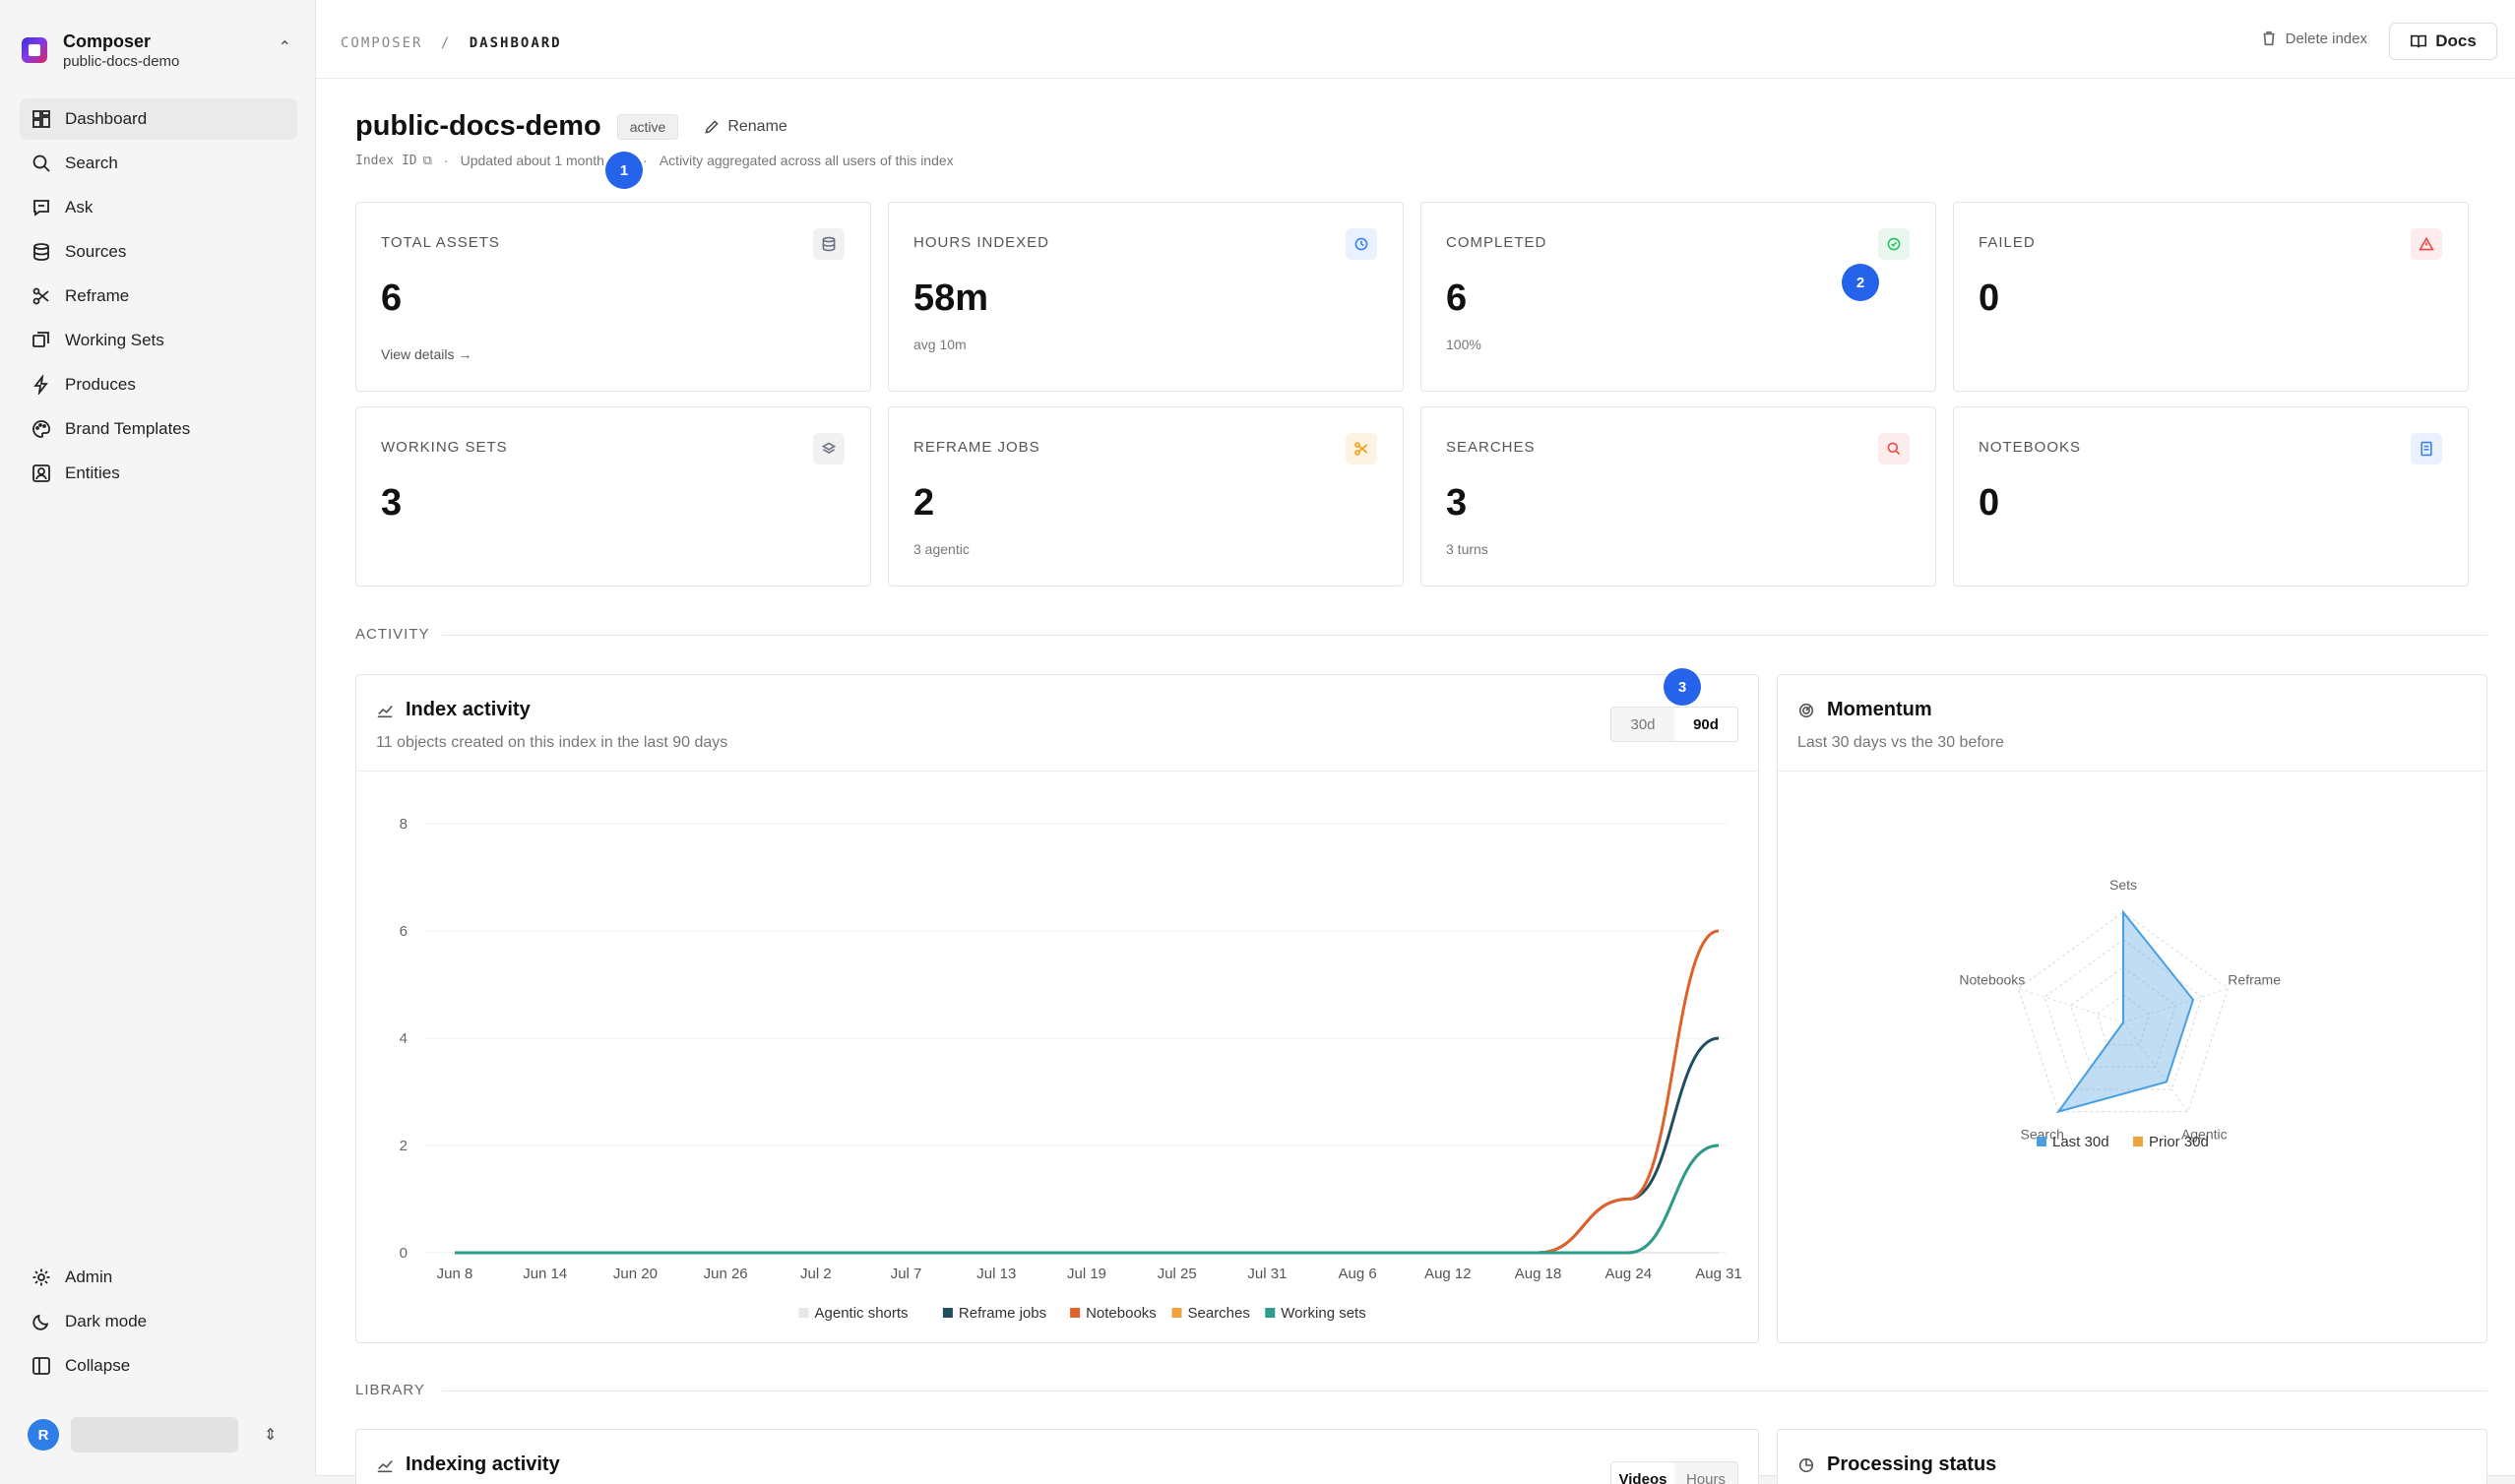 The image size is (2515, 1484). Describe the element at coordinates (1538, 1274) in the screenshot. I see `x-tick-label: Aug 18` at that location.